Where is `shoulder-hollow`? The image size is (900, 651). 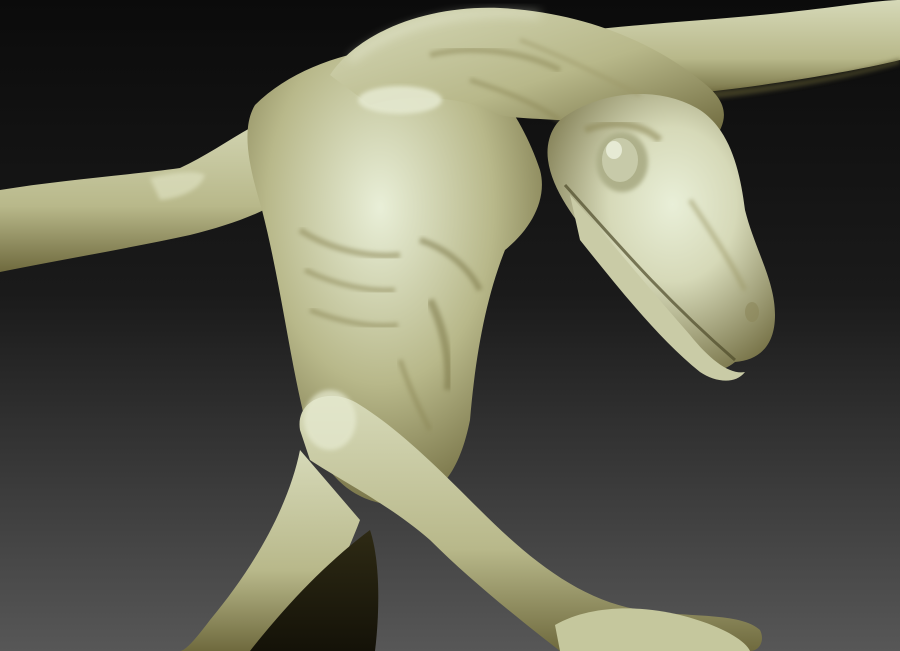 shoulder-hollow is located at coordinates (400, 100).